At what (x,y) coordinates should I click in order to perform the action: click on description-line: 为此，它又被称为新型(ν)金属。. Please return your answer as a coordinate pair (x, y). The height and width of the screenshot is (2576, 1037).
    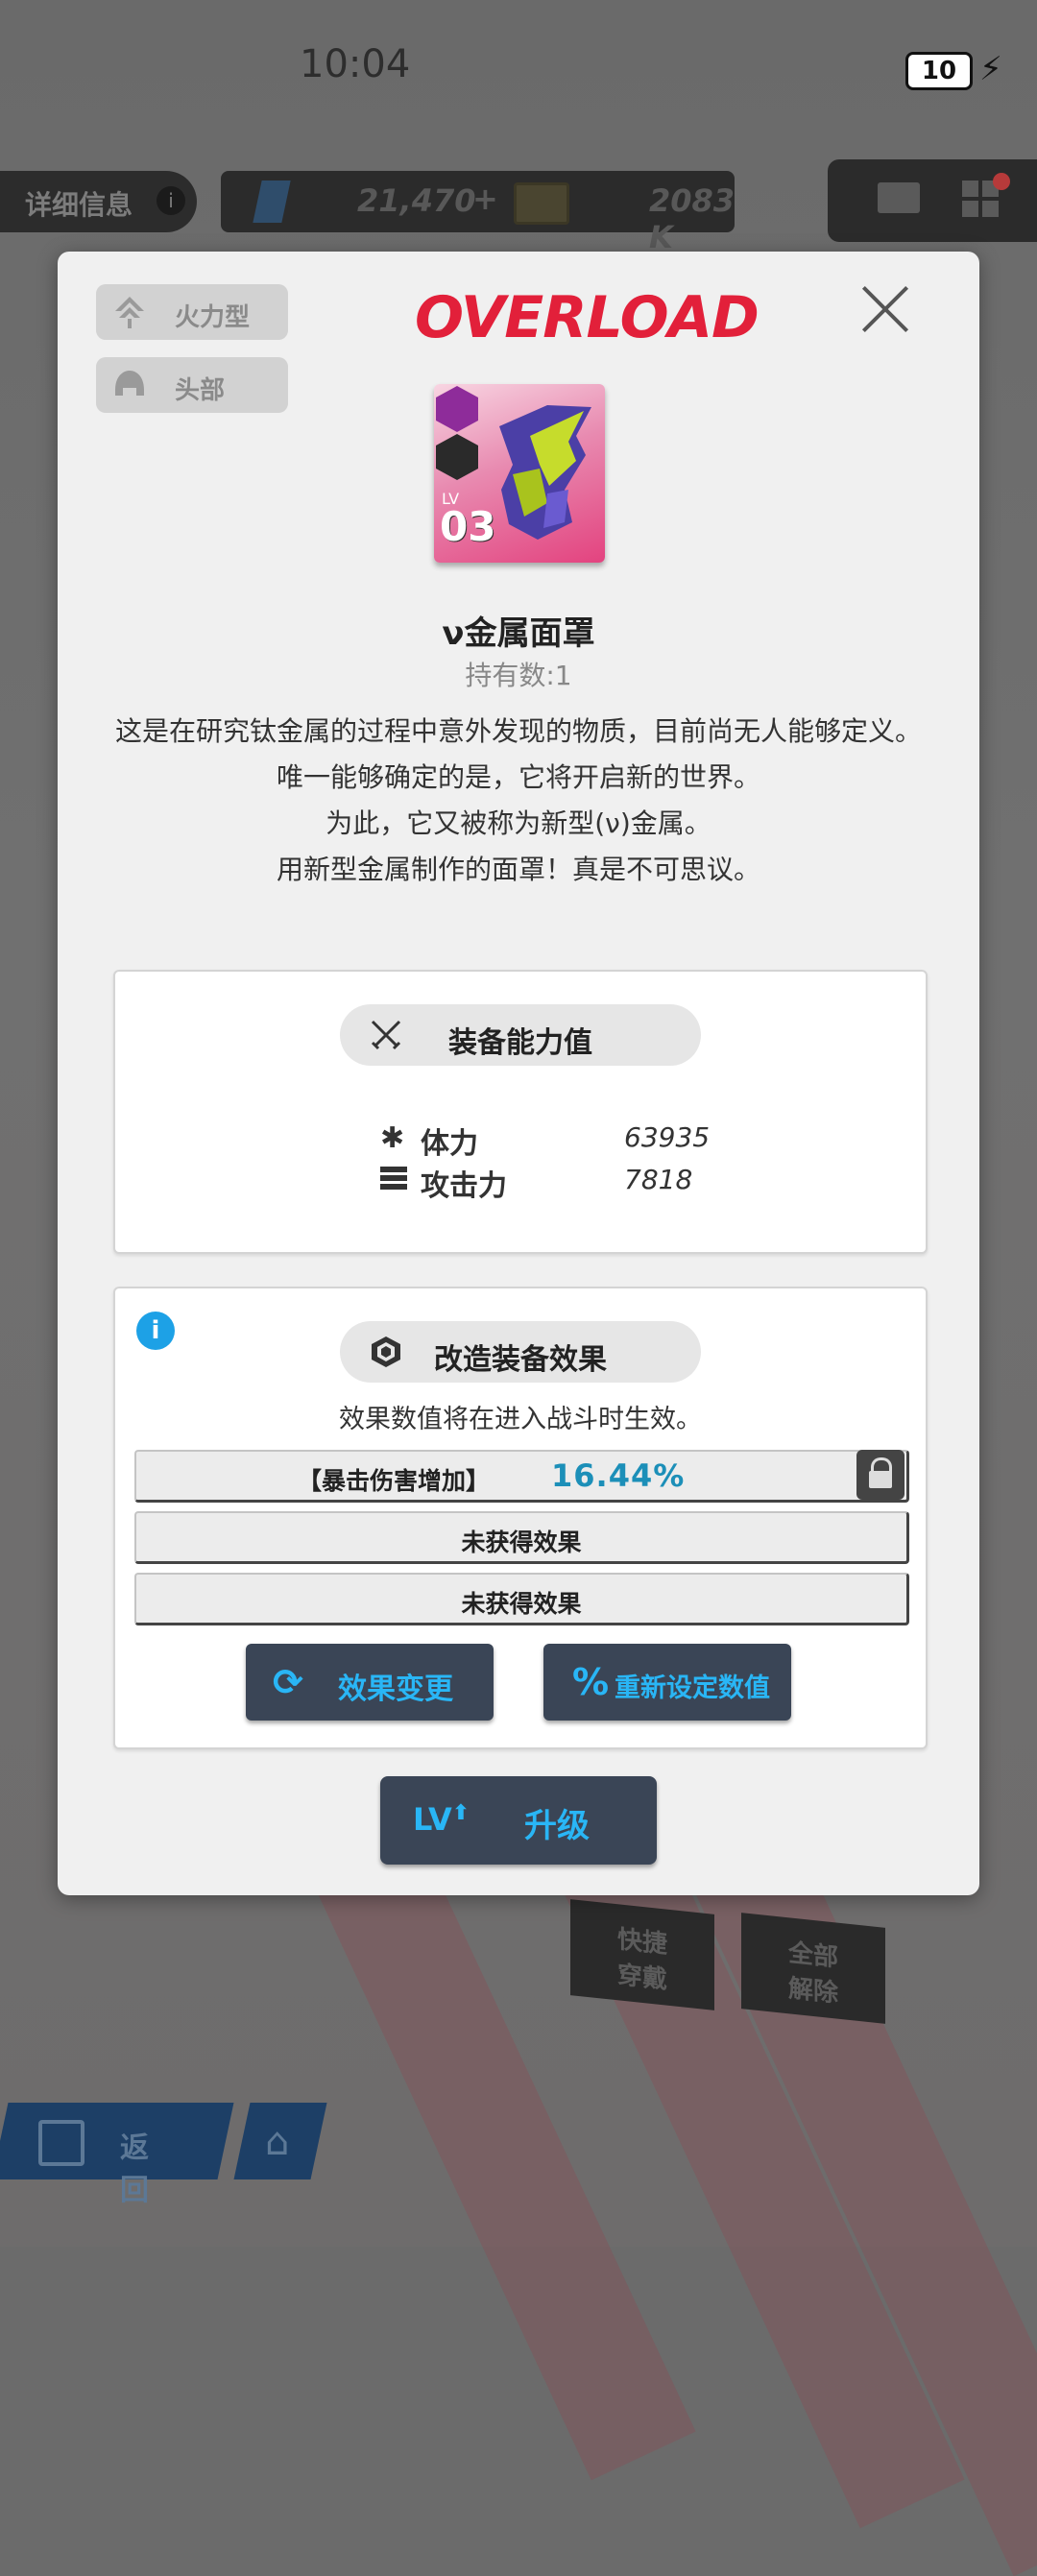
    Looking at the image, I should click on (518, 823).